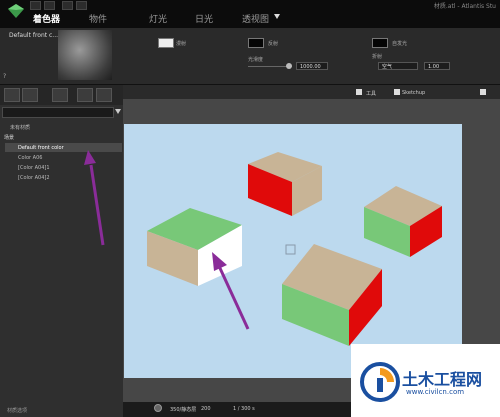  What do you see at coordinates (380, 382) in the screenshot?
I see `watermark-logo-icon` at bounding box center [380, 382].